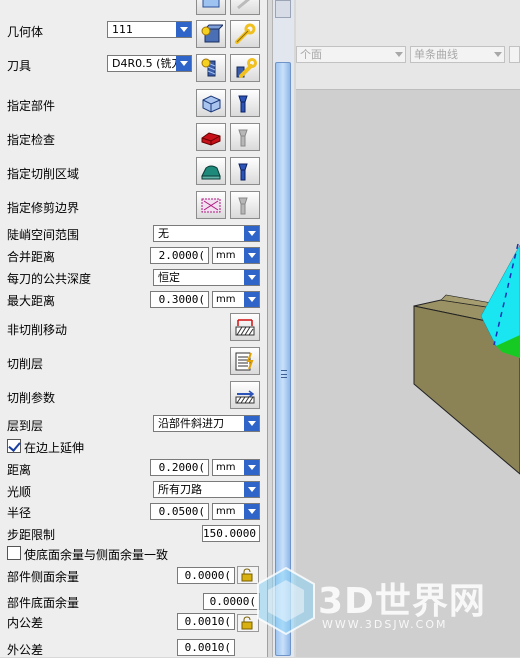  What do you see at coordinates (19, 66) in the screenshot?
I see `tool-label: 刀具` at bounding box center [19, 66].